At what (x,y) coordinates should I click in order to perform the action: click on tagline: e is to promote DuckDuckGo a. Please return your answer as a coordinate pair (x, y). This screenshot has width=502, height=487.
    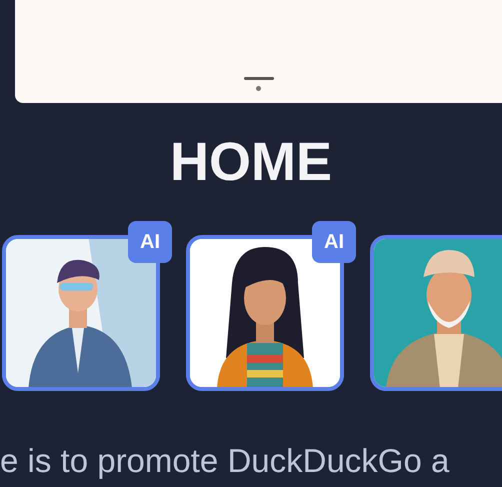
    Looking at the image, I should click on (225, 461).